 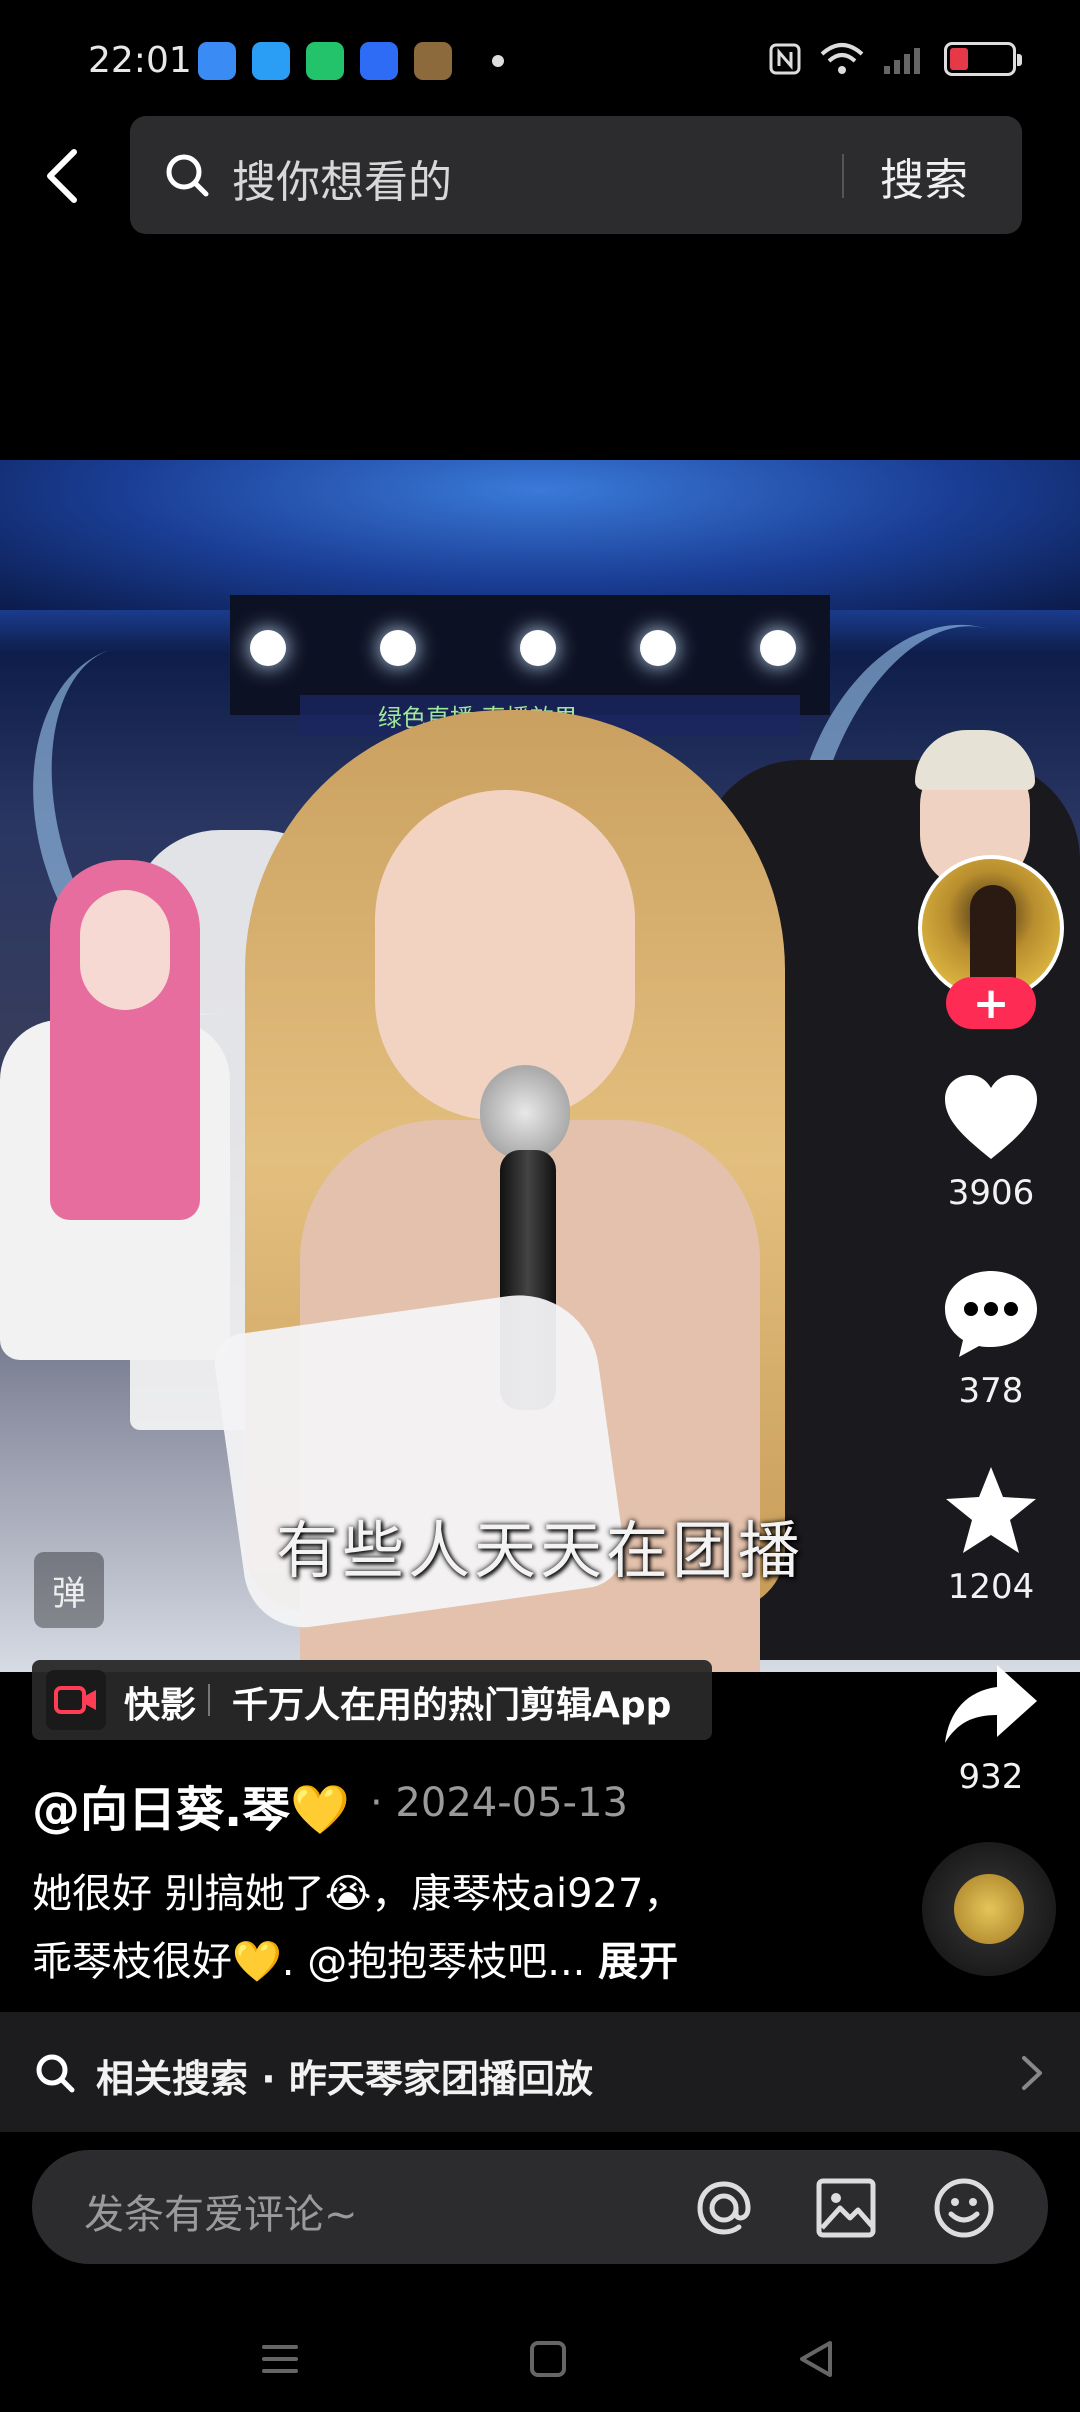 I want to click on share-button: 932, so click(x=991, y=1729).